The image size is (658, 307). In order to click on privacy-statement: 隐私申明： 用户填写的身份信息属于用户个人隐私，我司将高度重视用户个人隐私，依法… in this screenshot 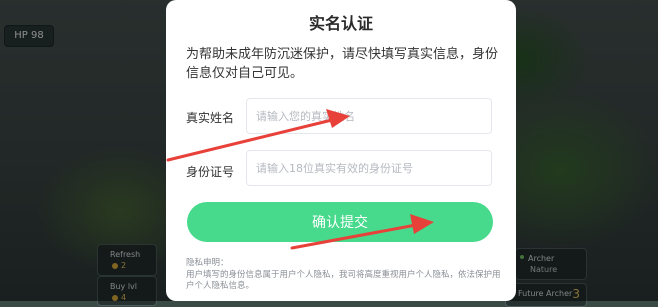, I will do `click(346, 275)`.